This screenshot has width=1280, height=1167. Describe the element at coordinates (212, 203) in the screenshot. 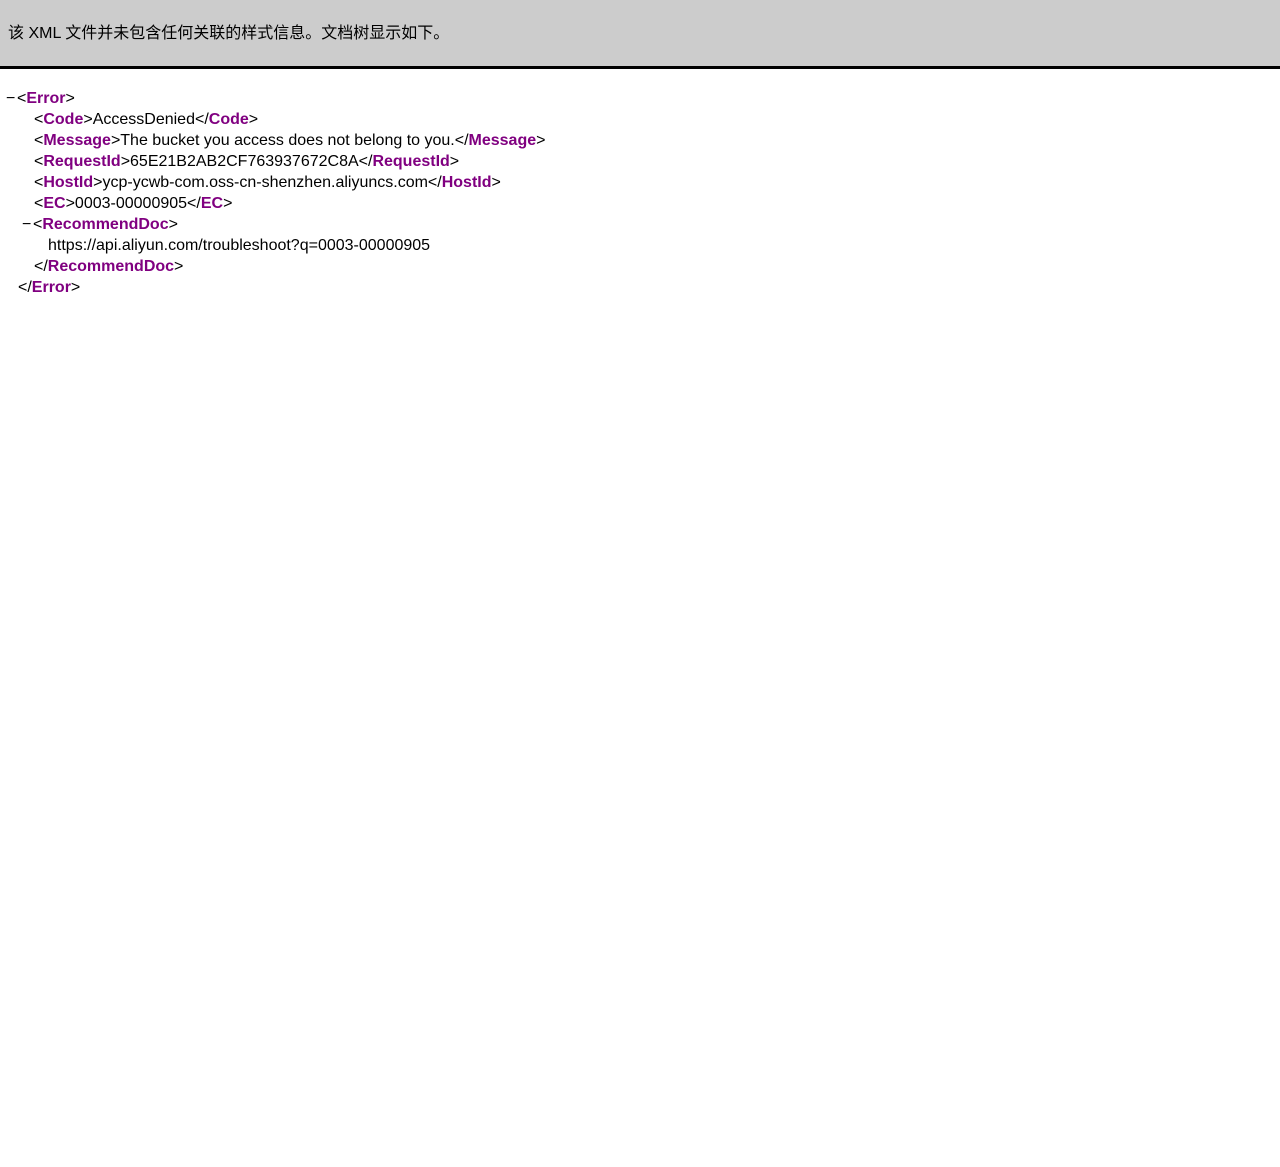

I see `ec-close-tag: EC` at that location.